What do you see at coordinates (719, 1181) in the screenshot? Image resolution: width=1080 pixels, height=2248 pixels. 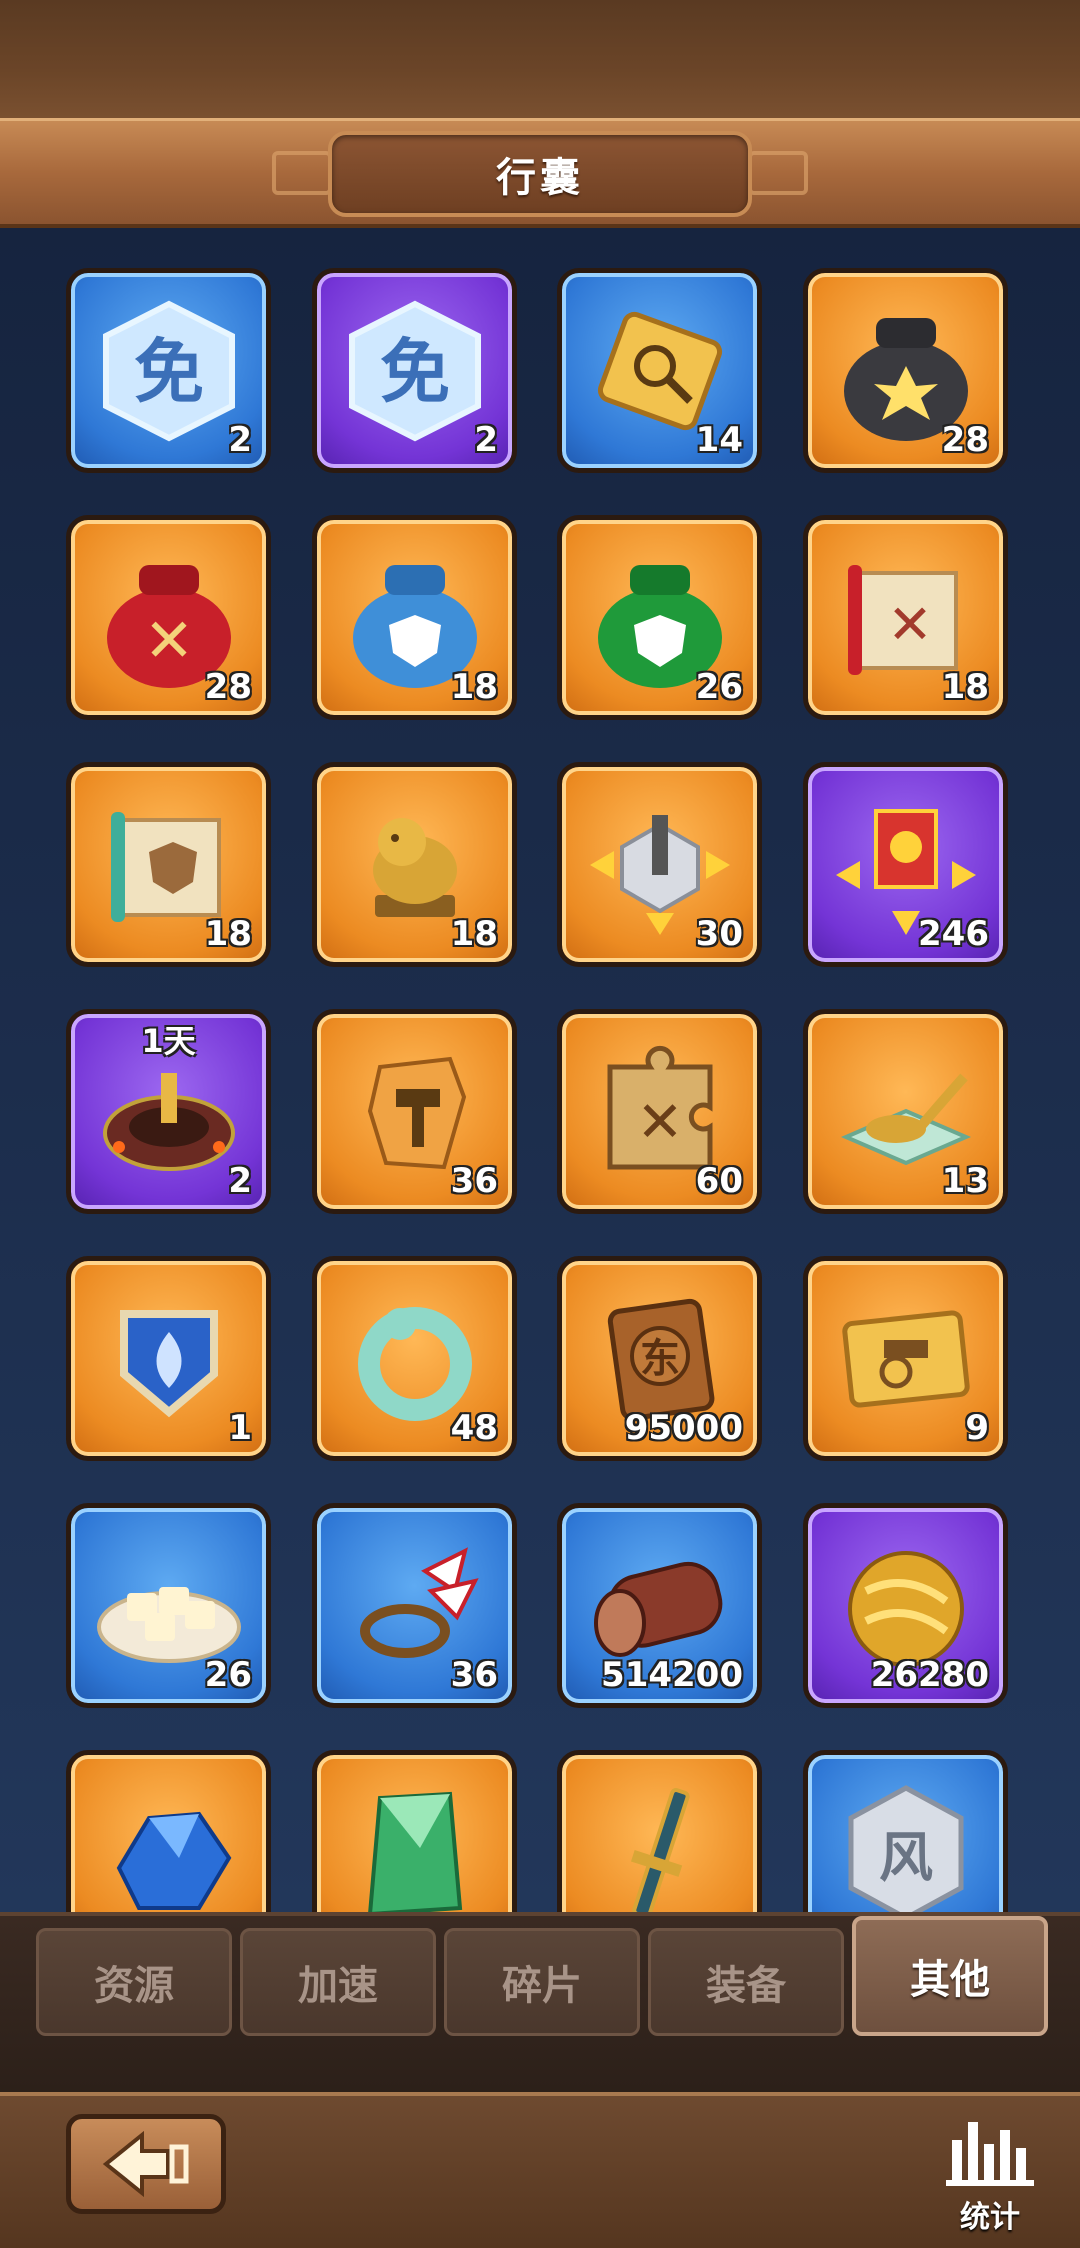 I see `item-count: 60` at bounding box center [719, 1181].